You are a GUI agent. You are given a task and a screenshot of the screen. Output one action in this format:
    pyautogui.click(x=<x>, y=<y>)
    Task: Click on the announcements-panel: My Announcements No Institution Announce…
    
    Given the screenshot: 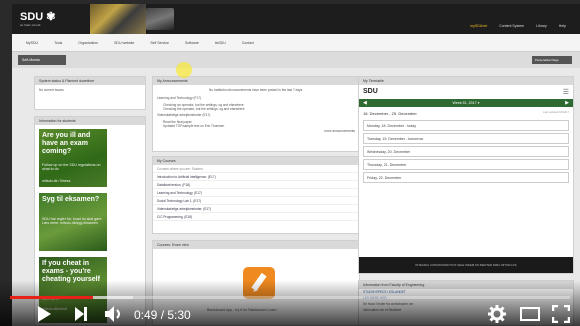 What is the action you would take?
    pyautogui.click(x=256, y=114)
    